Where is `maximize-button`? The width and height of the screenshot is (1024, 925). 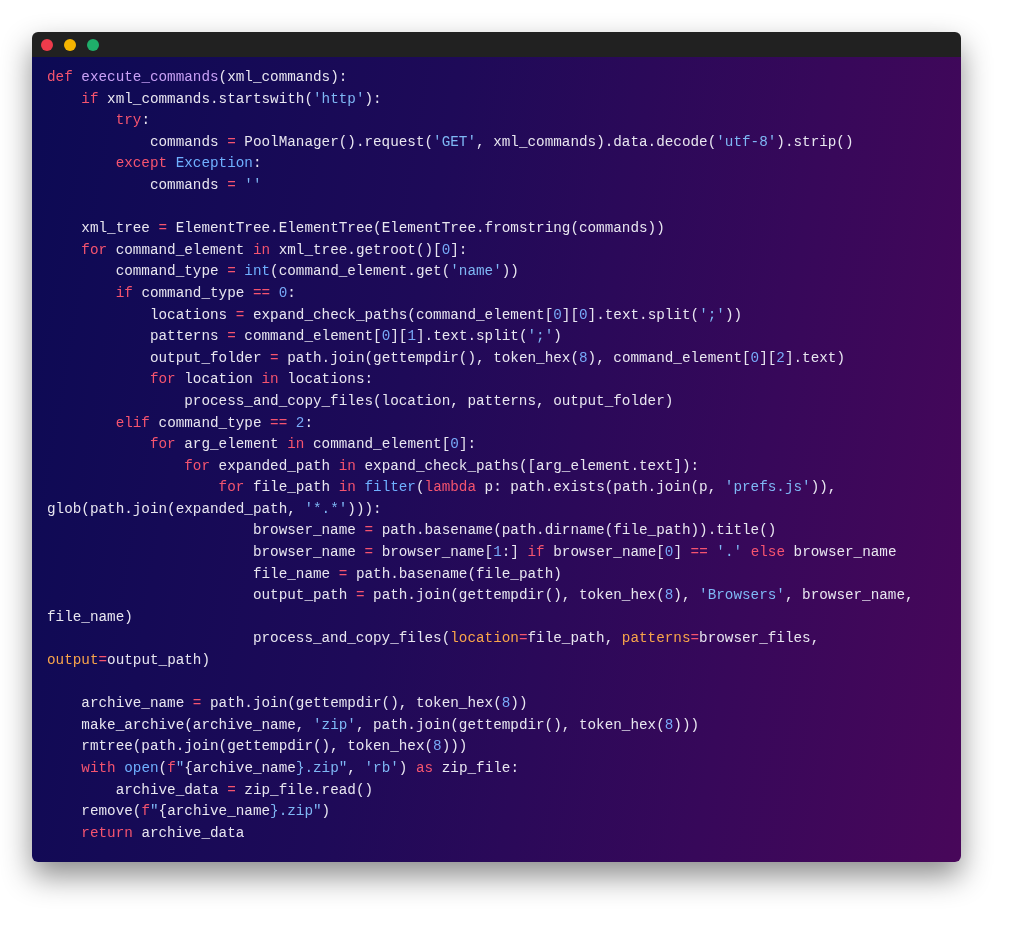
maximize-button is located at coordinates (93, 44).